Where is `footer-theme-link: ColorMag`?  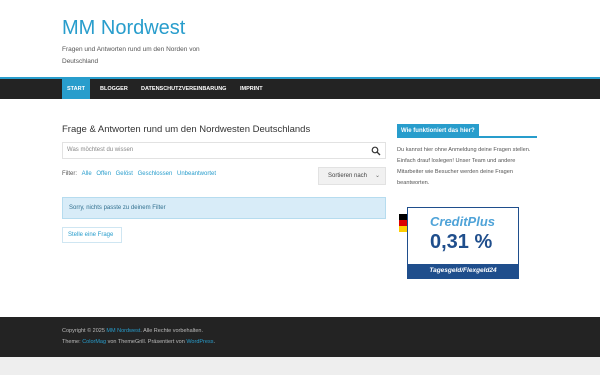
footer-theme-link: ColorMag is located at coordinates (94, 342).